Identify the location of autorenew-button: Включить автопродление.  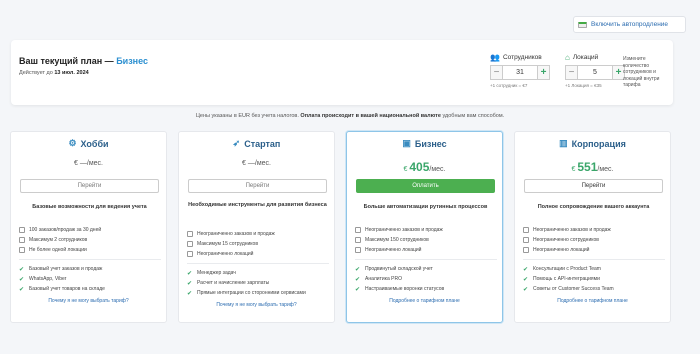
(629, 24).